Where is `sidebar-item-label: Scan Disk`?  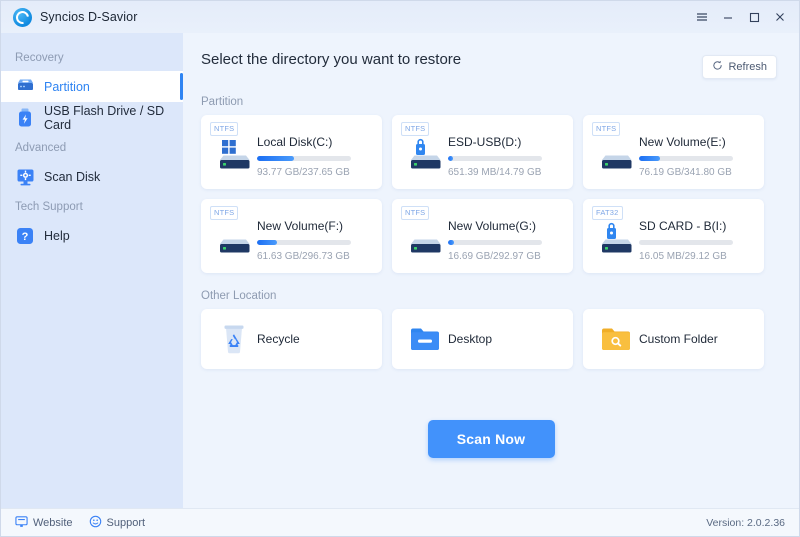
sidebar-item-label: Scan Disk is located at coordinates (72, 176).